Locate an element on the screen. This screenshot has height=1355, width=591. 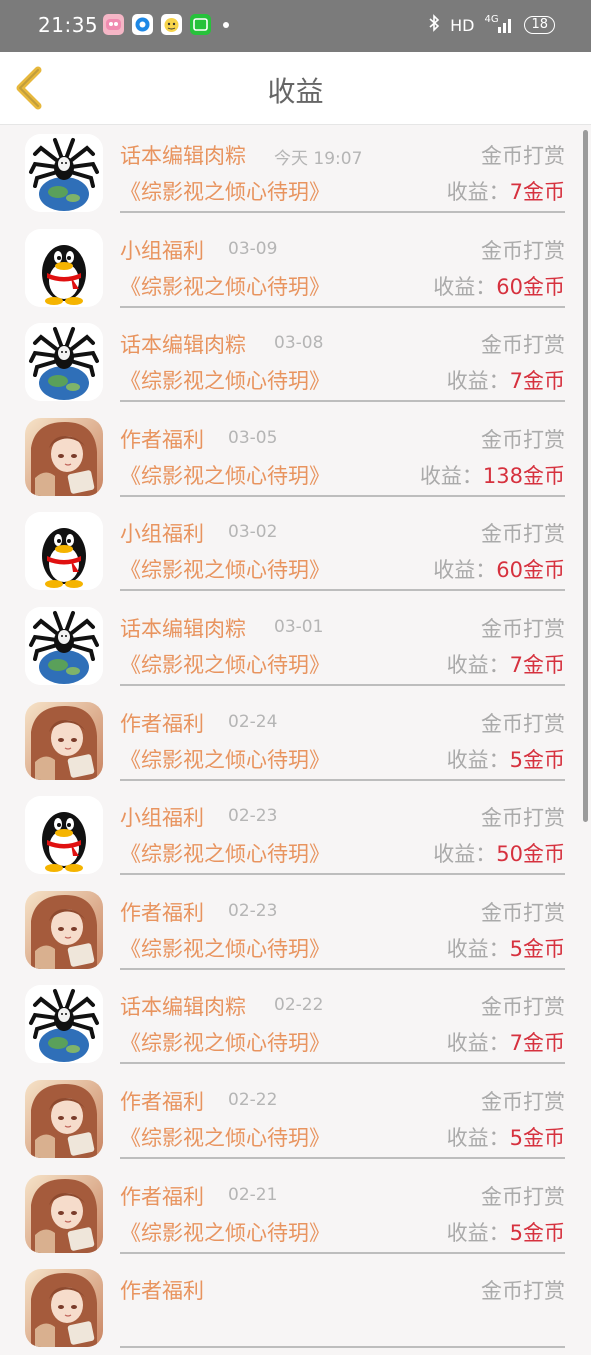
item-date: 02-21 is located at coordinates (253, 1194).